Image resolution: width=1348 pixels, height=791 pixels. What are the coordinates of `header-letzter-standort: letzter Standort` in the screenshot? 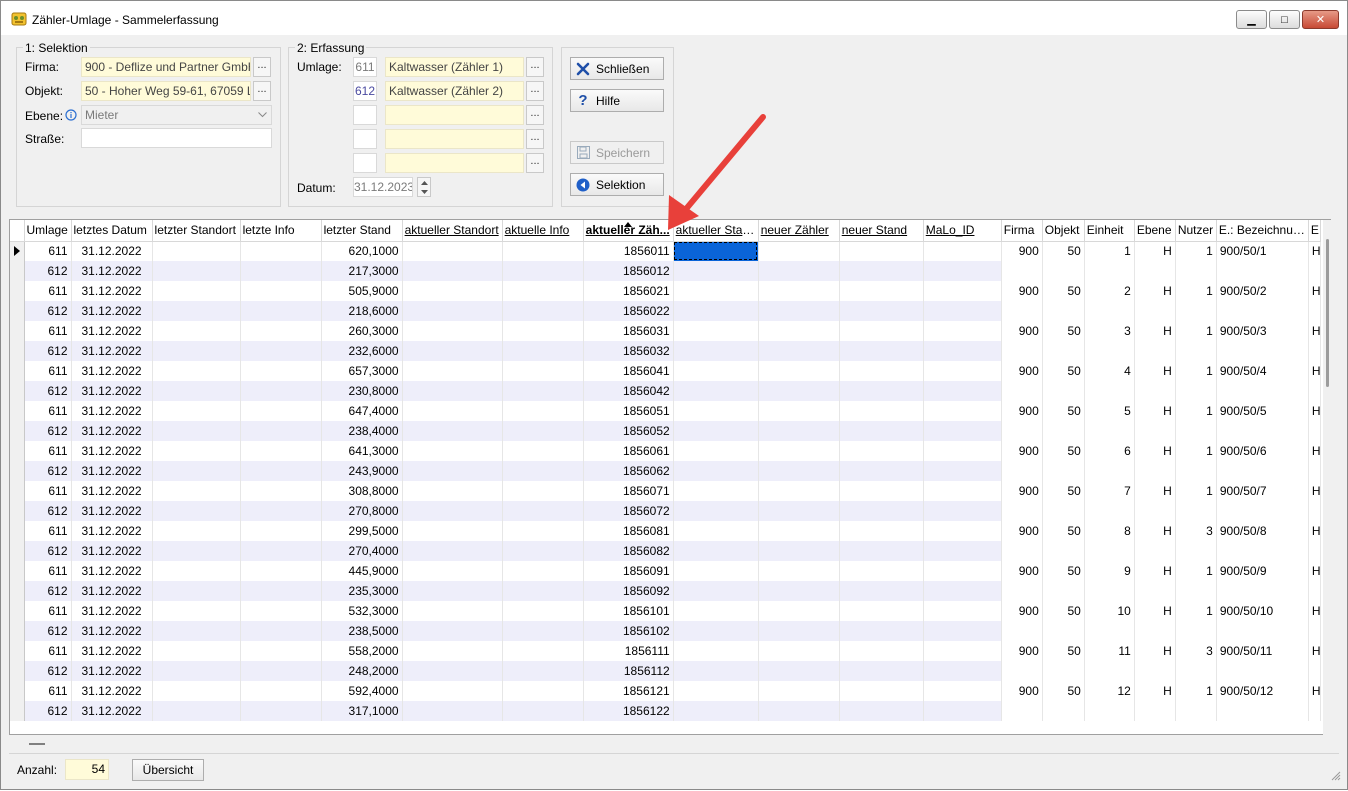 It's located at (196, 231).